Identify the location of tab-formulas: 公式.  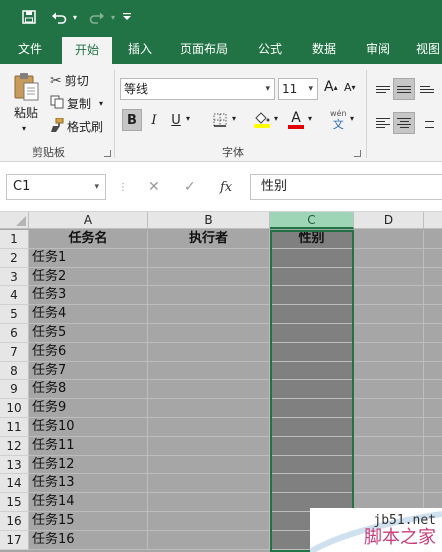
(270, 49).